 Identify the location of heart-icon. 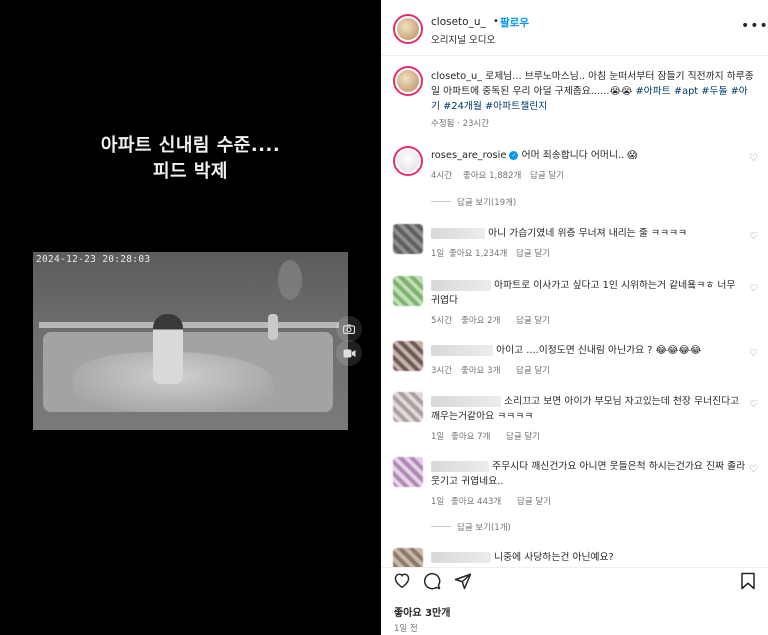
(402, 582).